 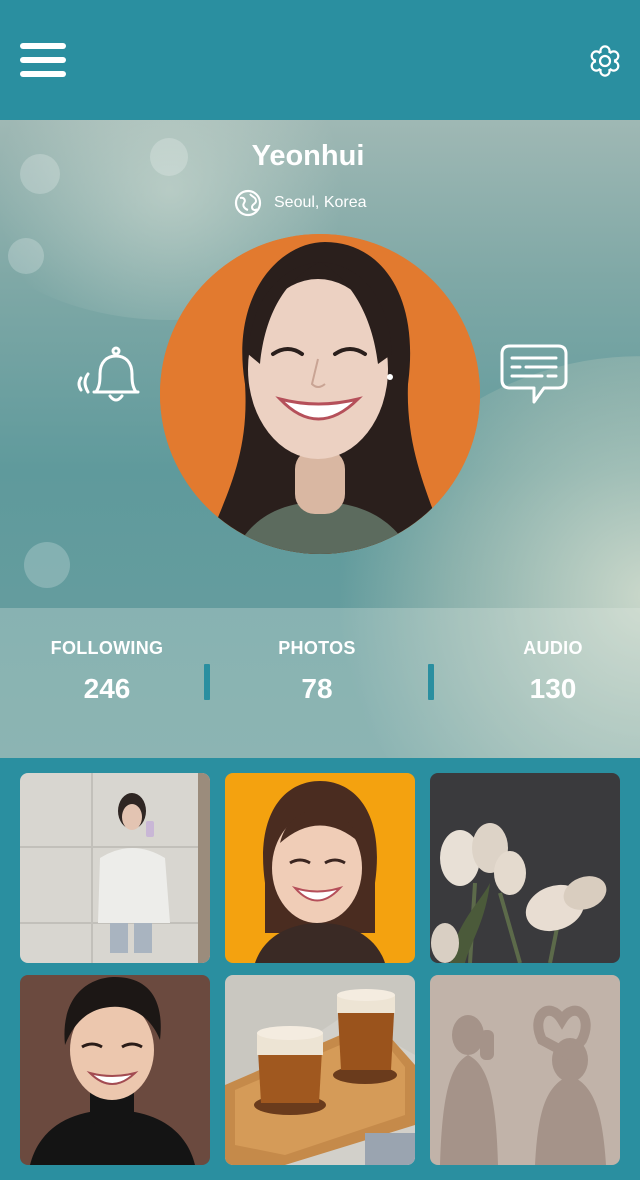 What do you see at coordinates (317, 648) in the screenshot?
I see `stat-label: PHOTOS` at bounding box center [317, 648].